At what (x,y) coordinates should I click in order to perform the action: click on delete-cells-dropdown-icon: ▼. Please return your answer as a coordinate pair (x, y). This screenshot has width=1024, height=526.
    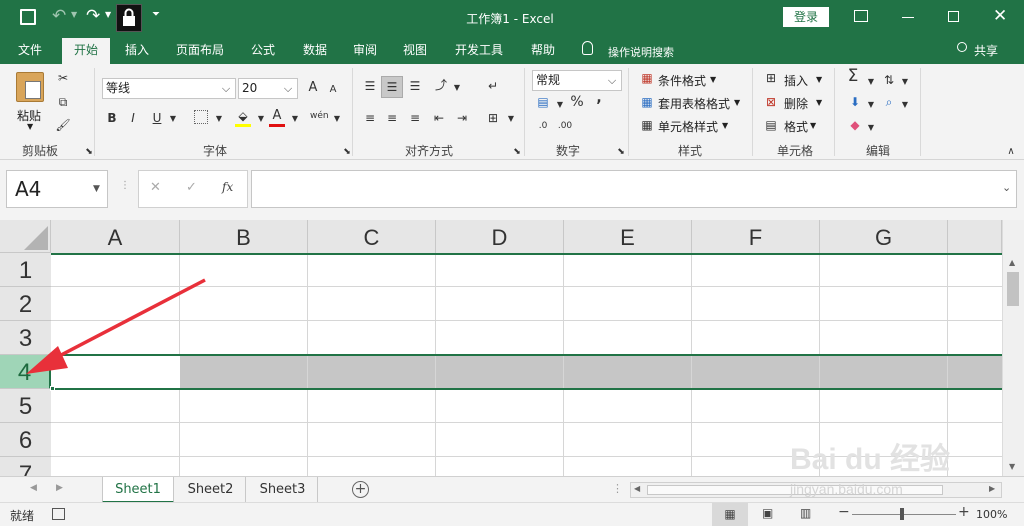
    Looking at the image, I should click on (819, 102).